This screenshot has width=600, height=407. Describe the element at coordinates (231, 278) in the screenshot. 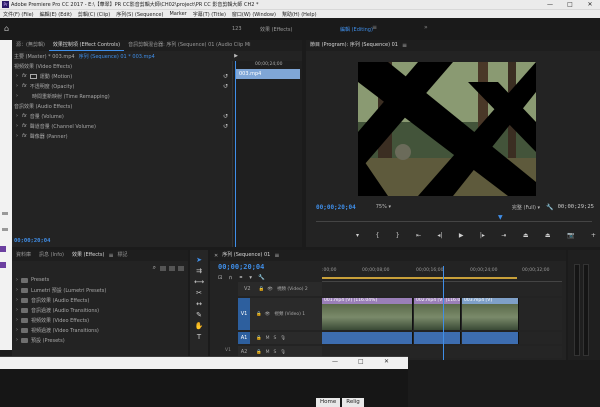

I see `snap-icon: ∩` at that location.